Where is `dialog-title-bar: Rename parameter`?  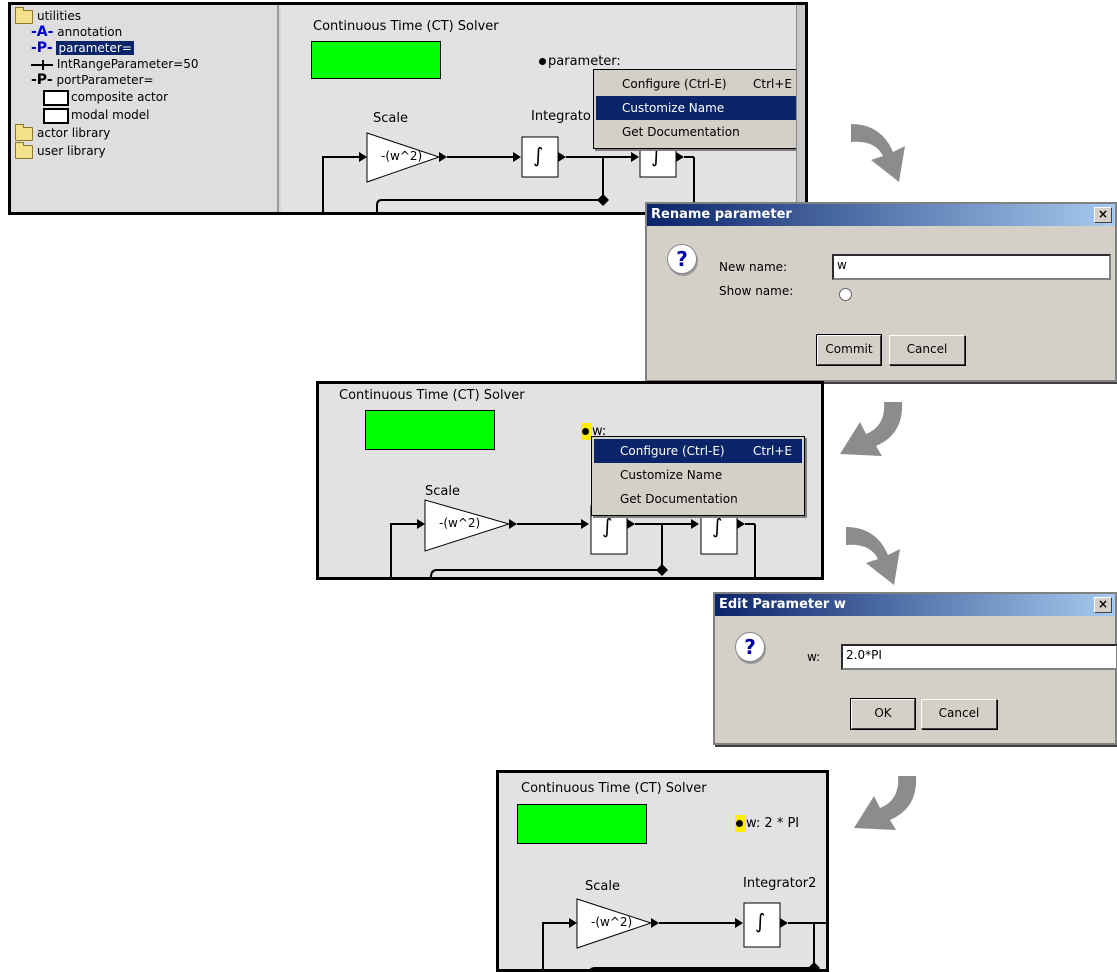 dialog-title-bar: Rename parameter is located at coordinates (881, 215).